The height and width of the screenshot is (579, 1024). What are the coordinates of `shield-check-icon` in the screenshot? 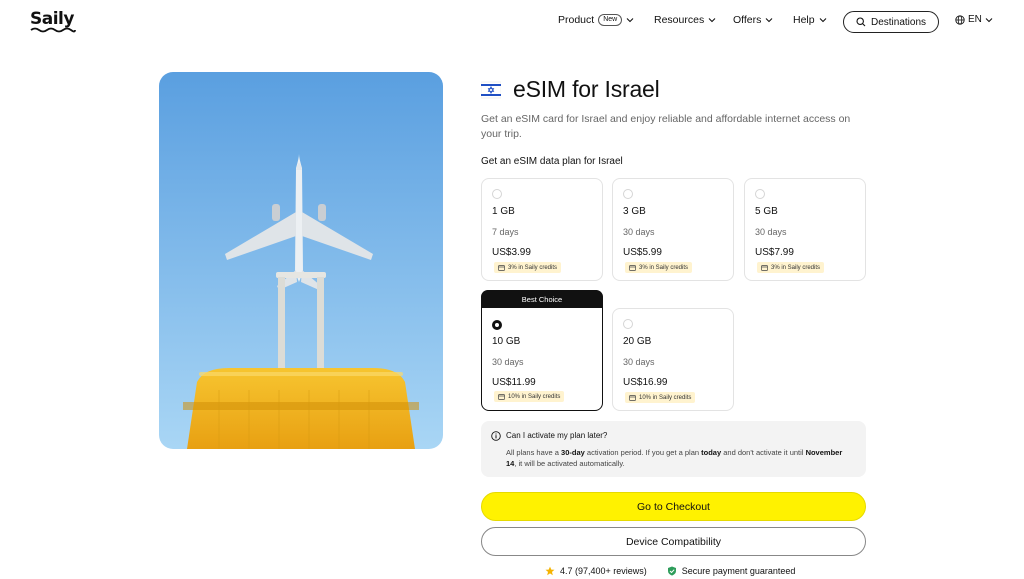 It's located at (671, 571).